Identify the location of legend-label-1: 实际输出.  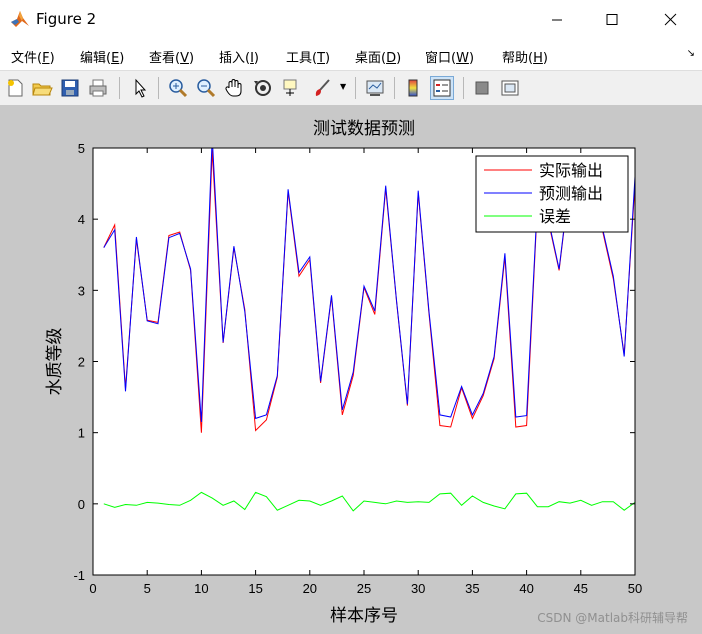
(571, 170).